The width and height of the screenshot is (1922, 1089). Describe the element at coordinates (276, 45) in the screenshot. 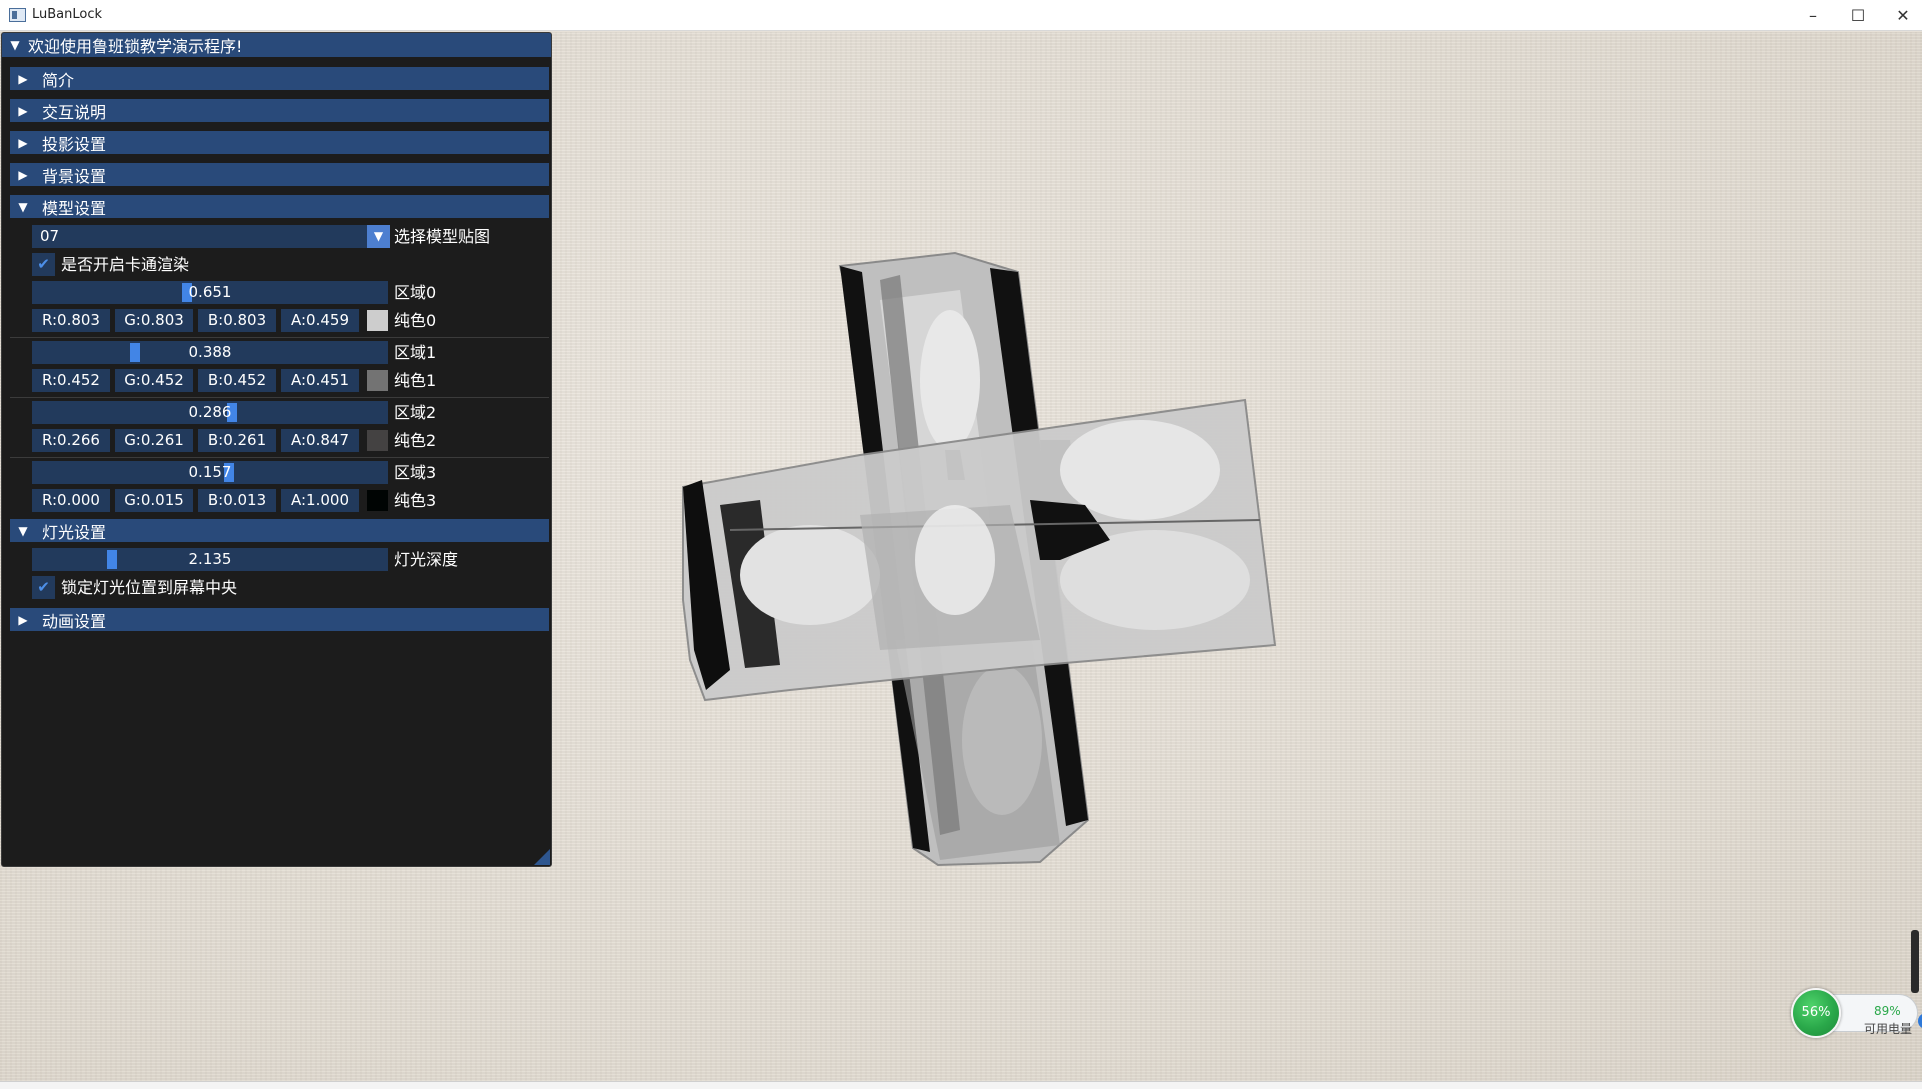

I see `panel-title-bar: ▼ 欢迎使用鲁班锁教学演示程序!` at that location.